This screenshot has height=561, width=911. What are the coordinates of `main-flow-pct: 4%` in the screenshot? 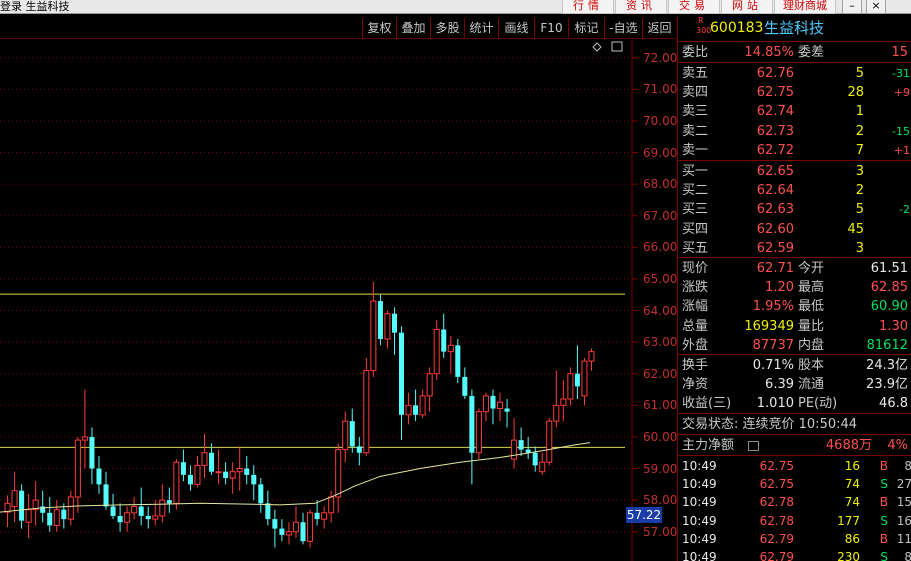 It's located at (897, 445).